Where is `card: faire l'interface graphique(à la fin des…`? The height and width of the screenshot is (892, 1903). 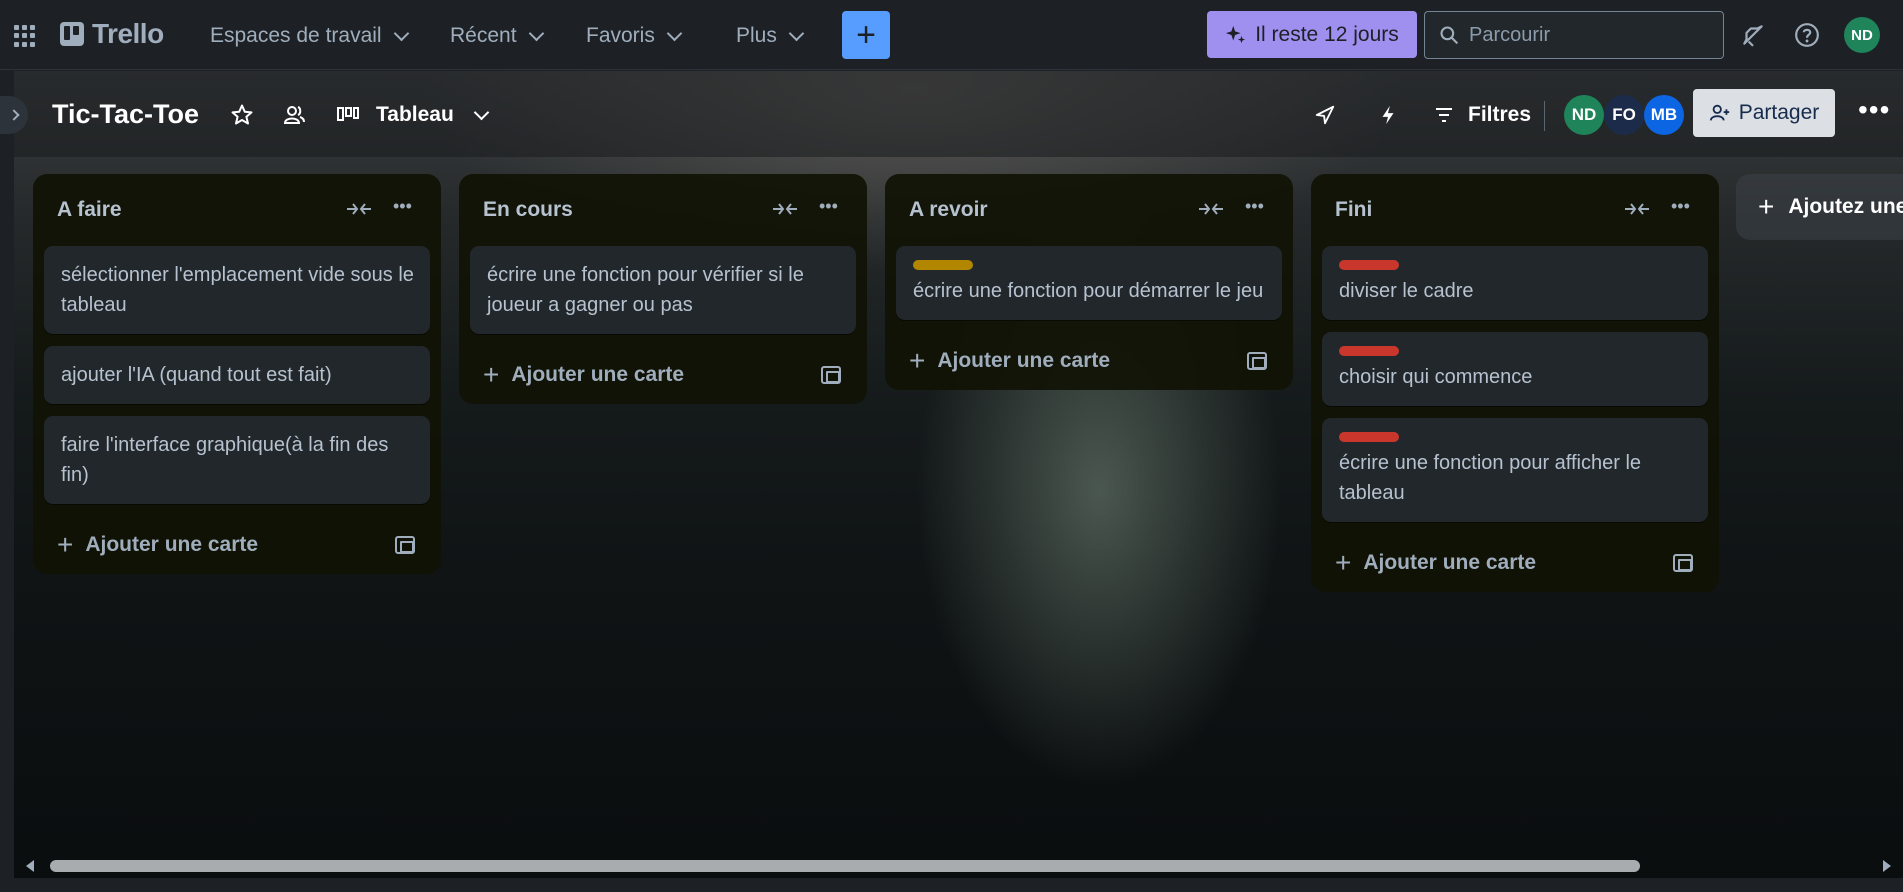 card: faire l'interface graphique(à la fin des… is located at coordinates (237, 460).